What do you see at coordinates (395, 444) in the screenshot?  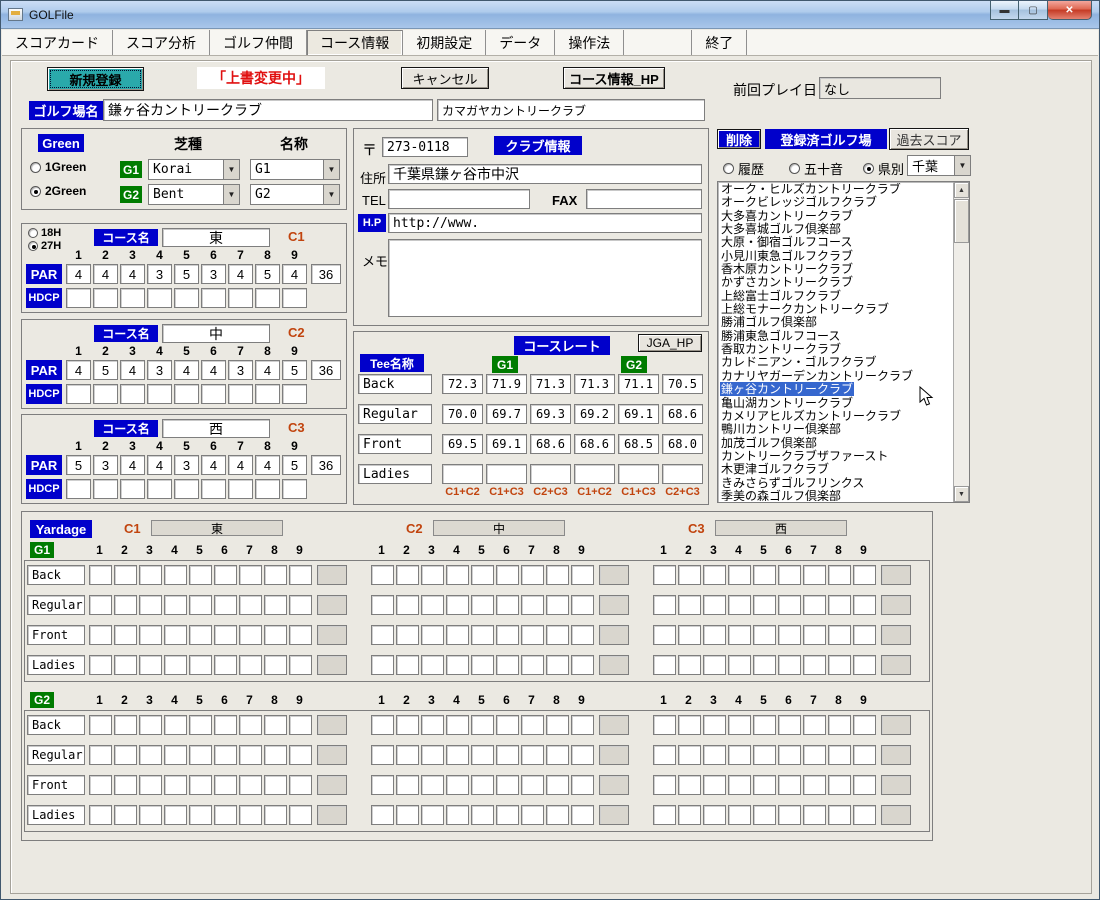 I see `rate-tee-field: Front` at bounding box center [395, 444].